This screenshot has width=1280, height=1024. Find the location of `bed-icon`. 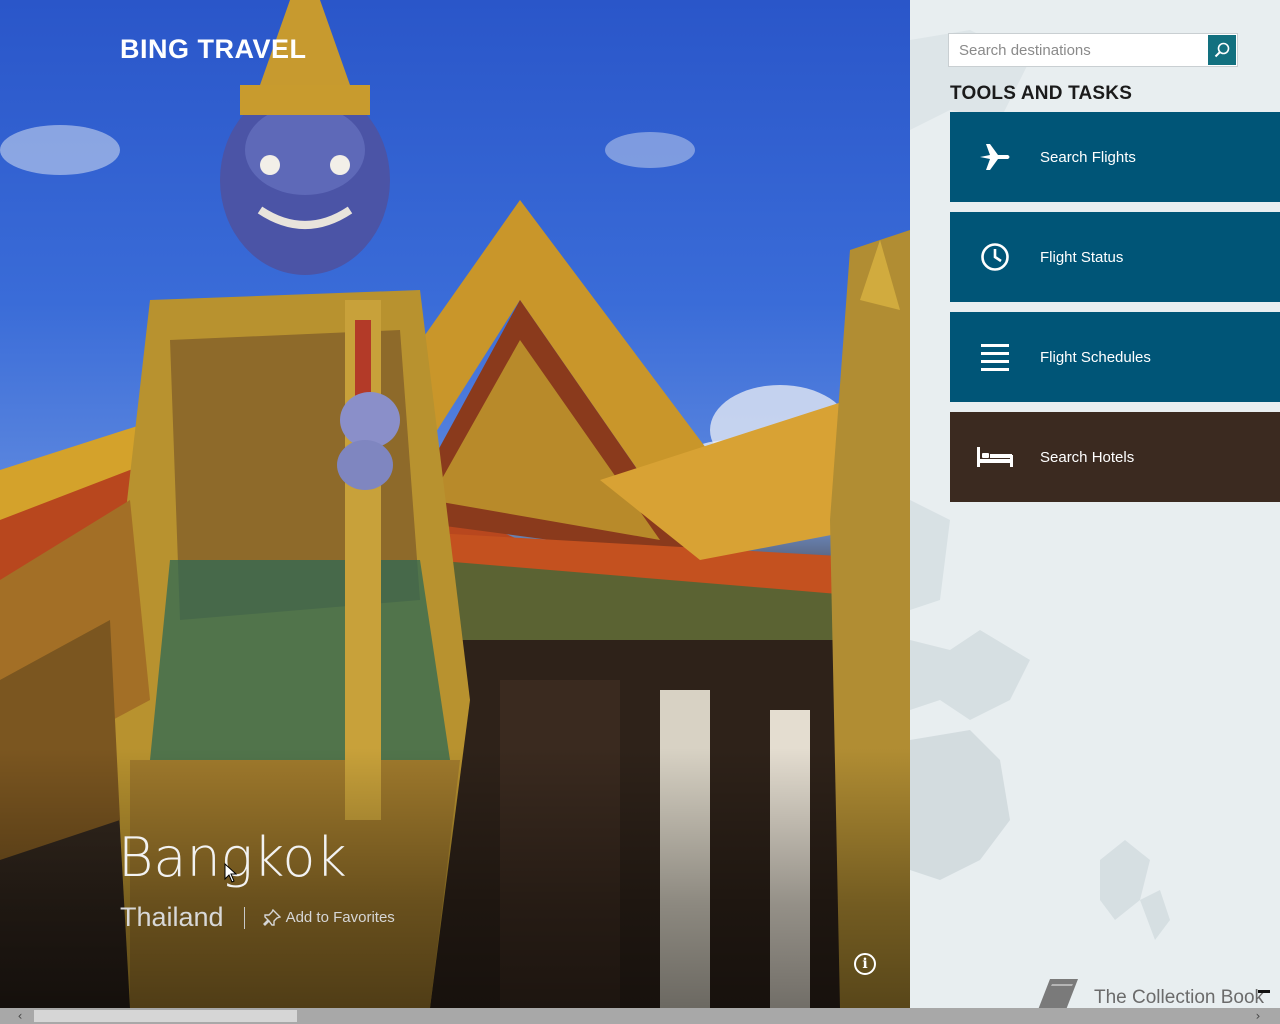

bed-icon is located at coordinates (995, 457).